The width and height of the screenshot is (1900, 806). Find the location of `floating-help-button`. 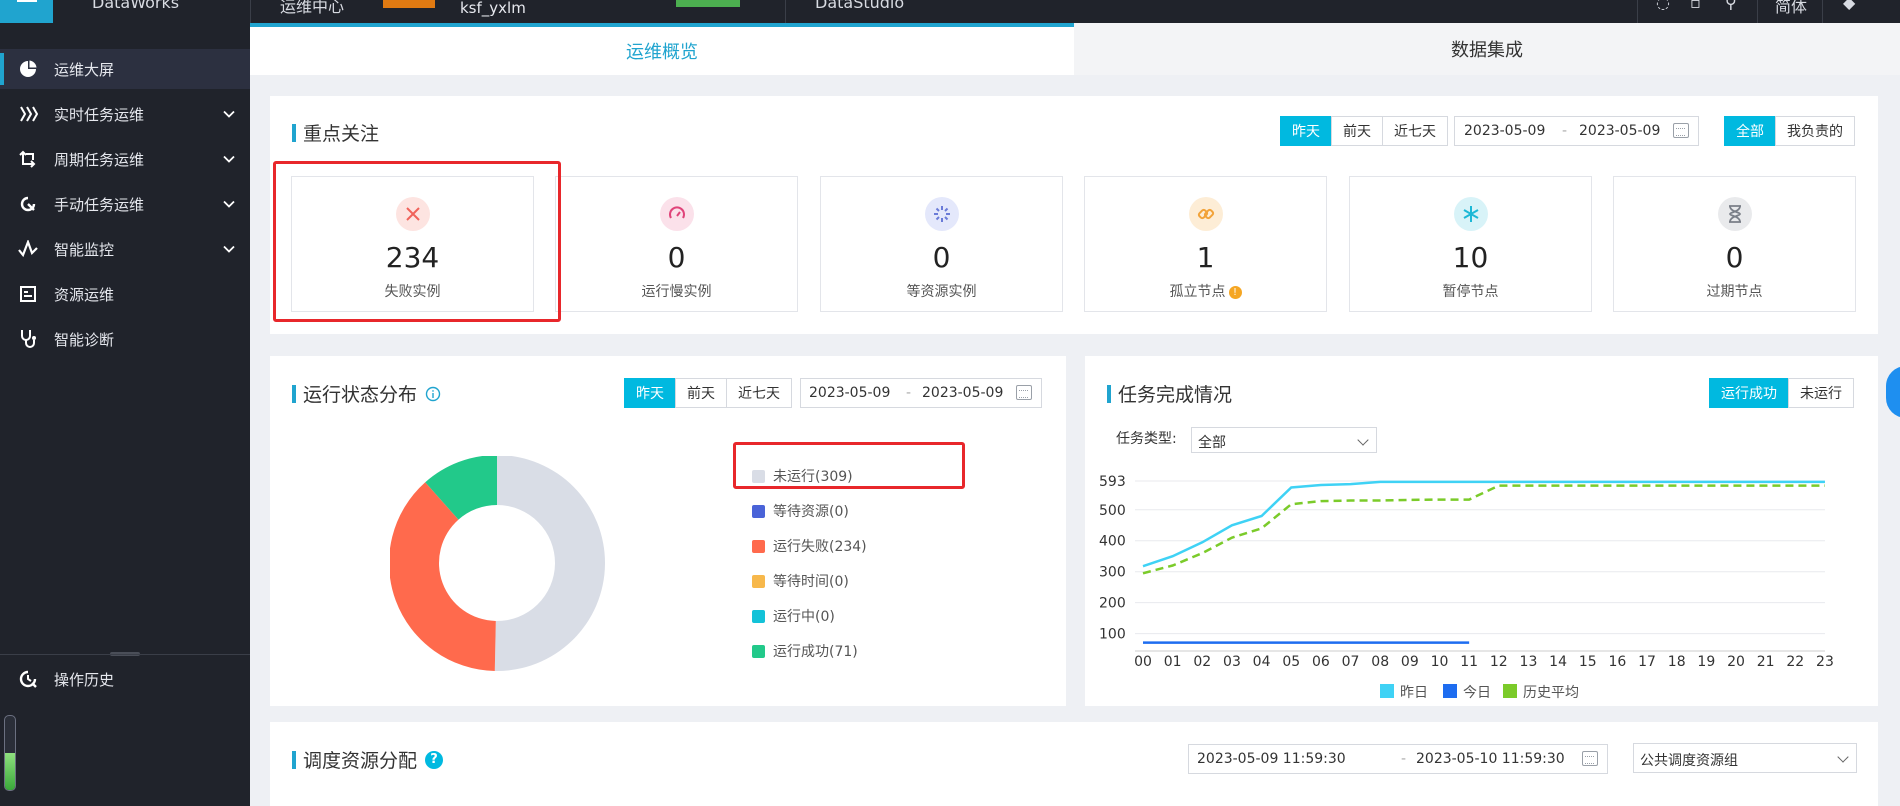

floating-help-button is located at coordinates (1893, 392).